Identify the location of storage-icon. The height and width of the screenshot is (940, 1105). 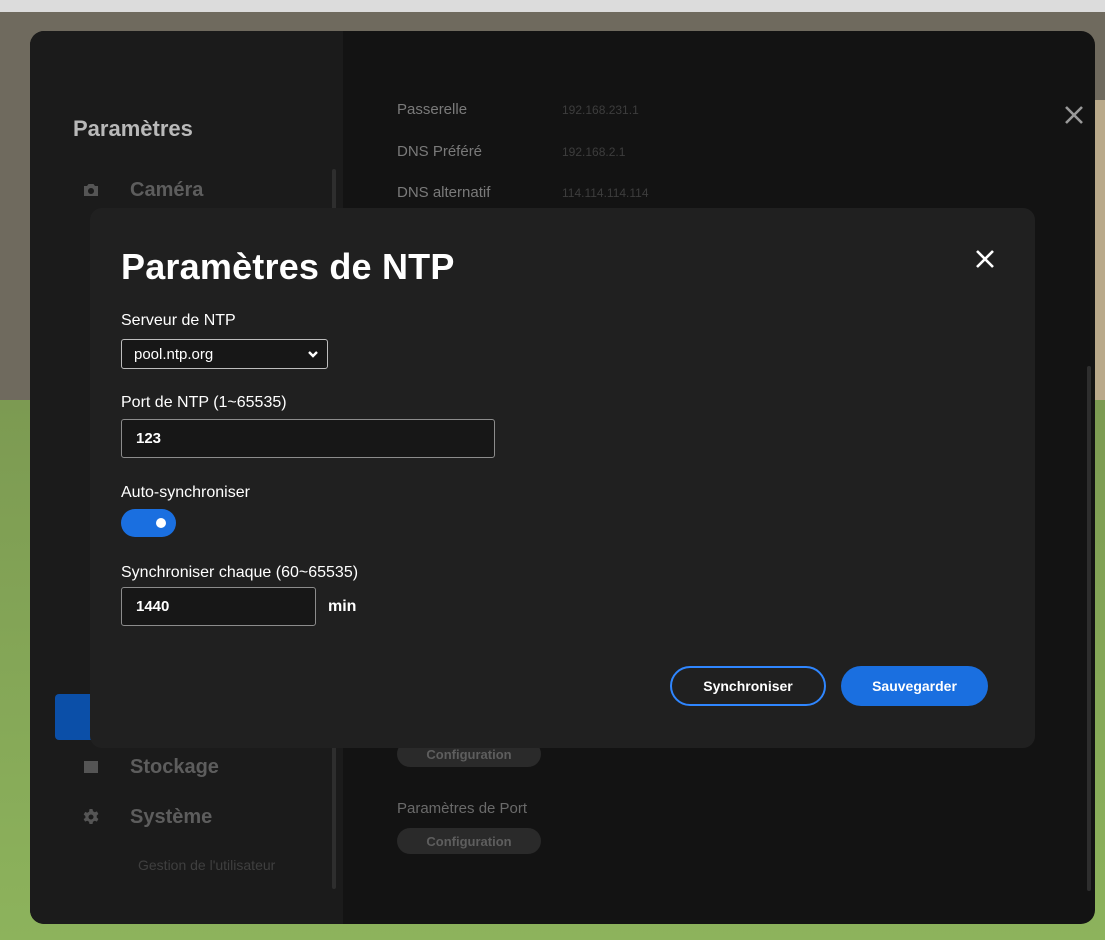
(91, 767).